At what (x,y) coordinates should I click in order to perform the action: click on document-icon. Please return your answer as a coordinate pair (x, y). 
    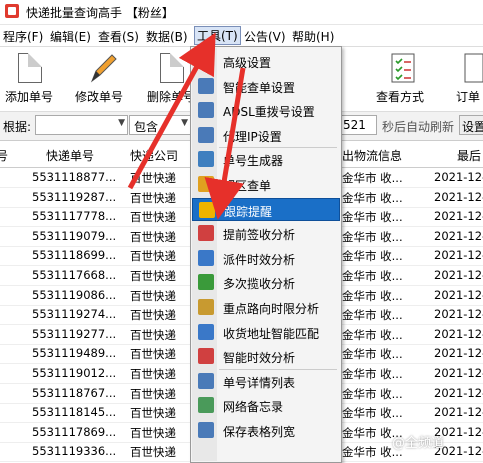
    Looking at the image, I should click on (32, 69).